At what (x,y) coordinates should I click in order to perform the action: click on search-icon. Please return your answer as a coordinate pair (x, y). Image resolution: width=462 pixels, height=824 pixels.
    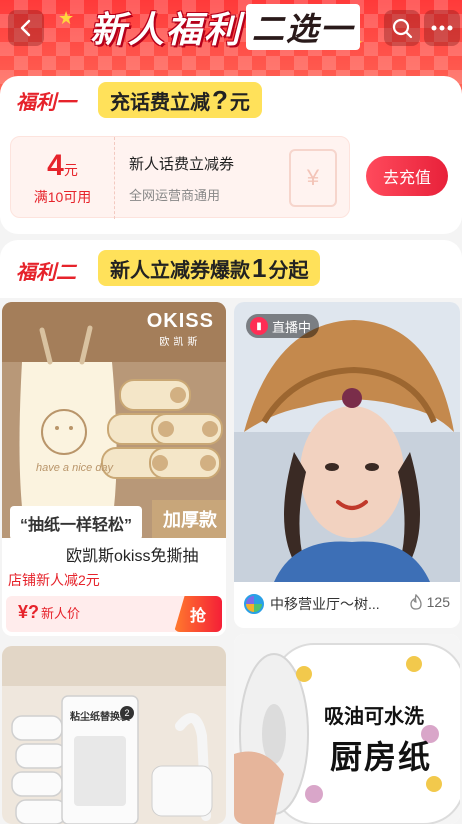
    Looking at the image, I should click on (402, 28).